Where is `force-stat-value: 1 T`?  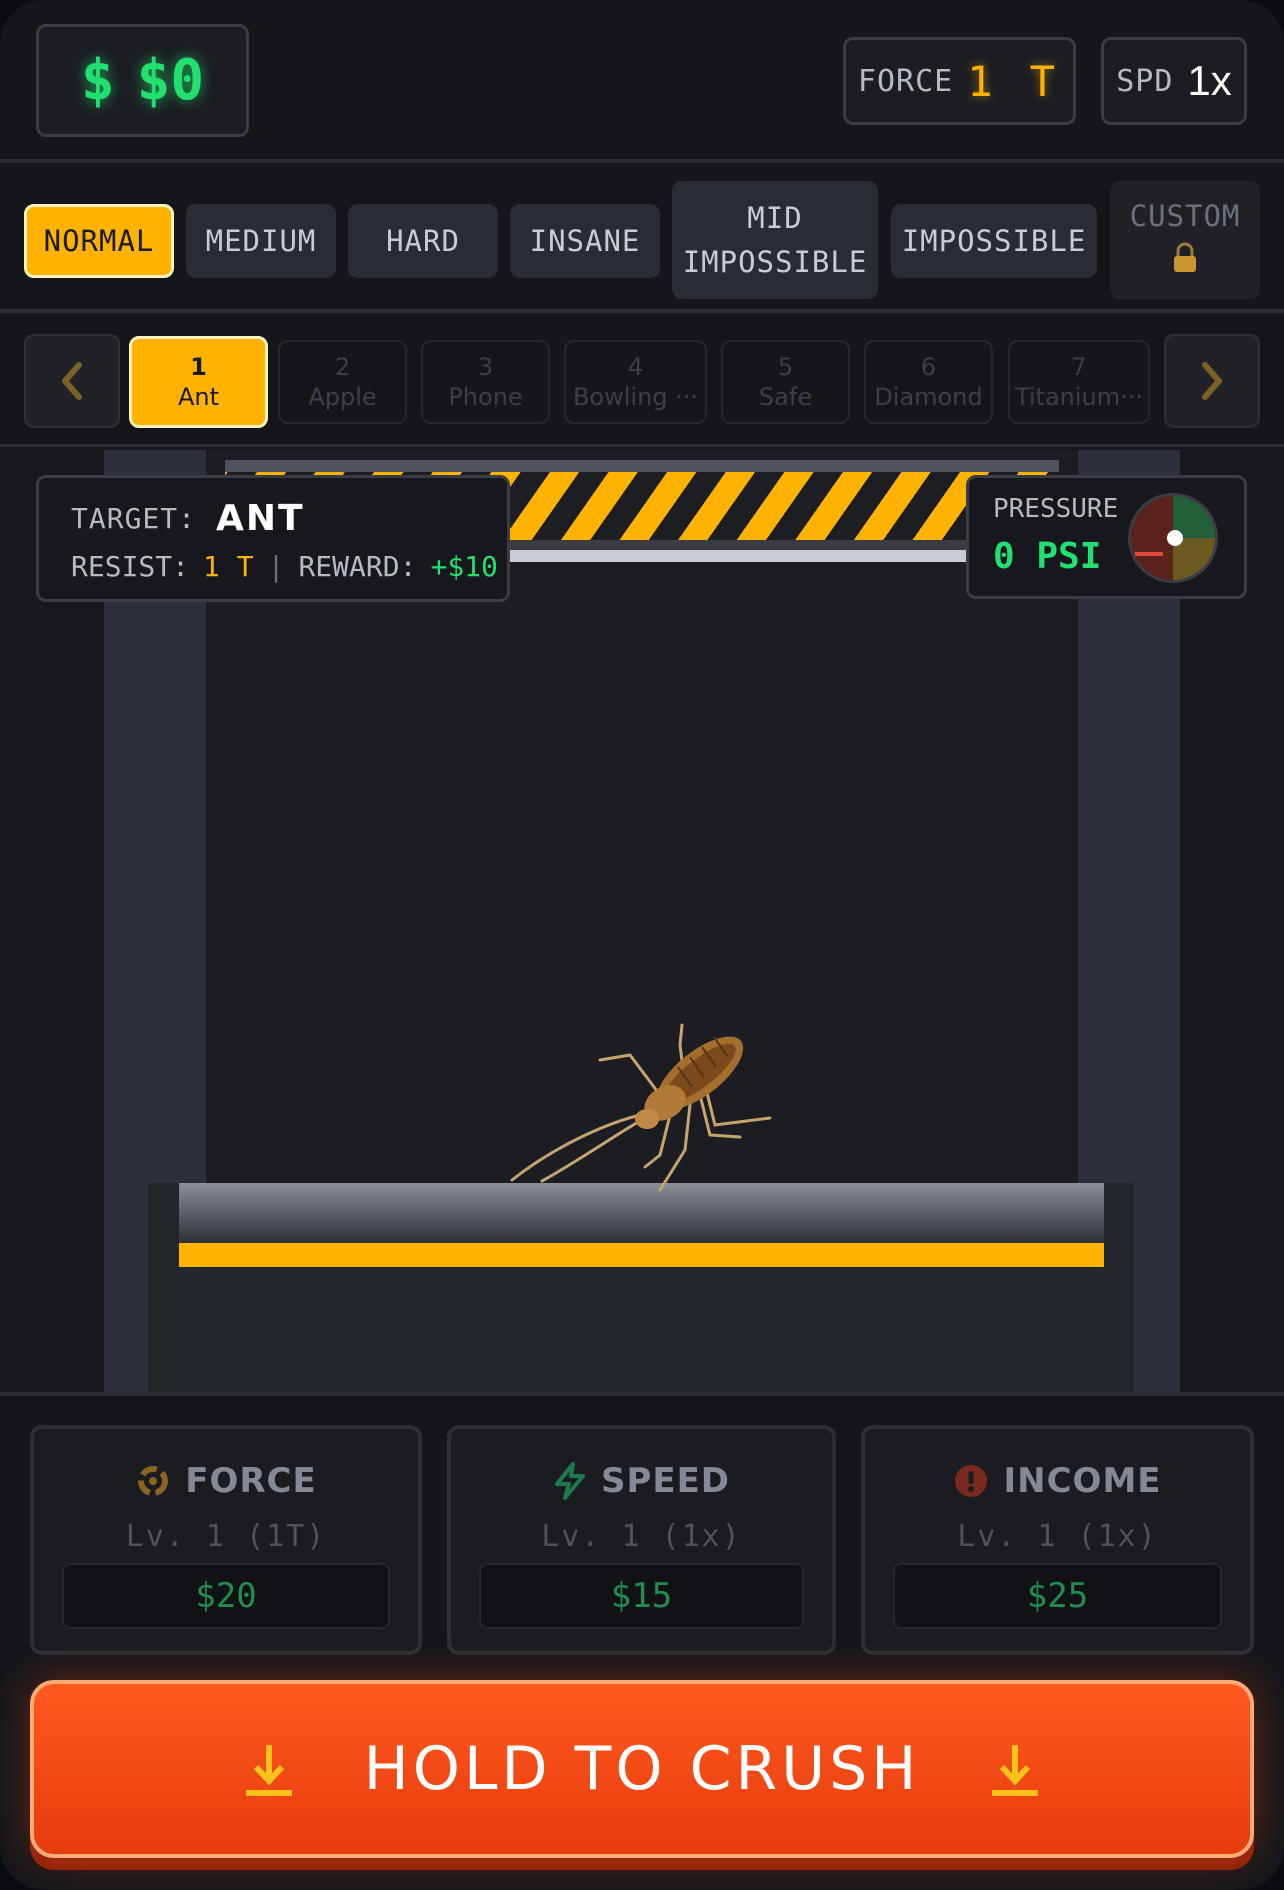 force-stat-value: 1 T is located at coordinates (1014, 81).